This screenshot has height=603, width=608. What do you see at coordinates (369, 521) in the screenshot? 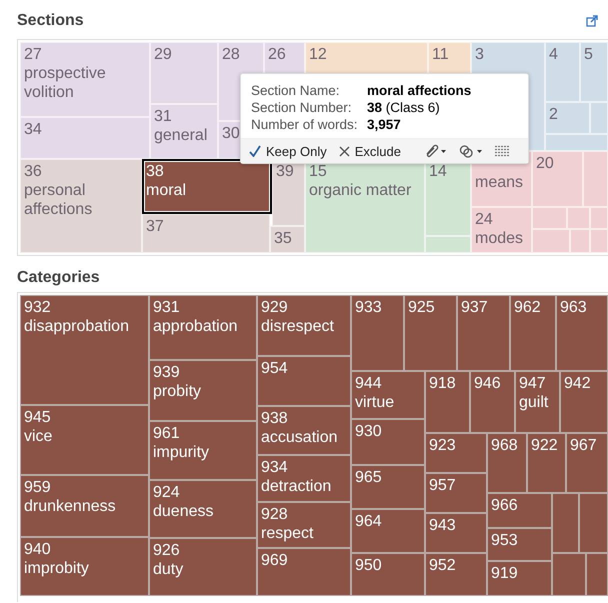
I see `tile-number: 964` at bounding box center [369, 521].